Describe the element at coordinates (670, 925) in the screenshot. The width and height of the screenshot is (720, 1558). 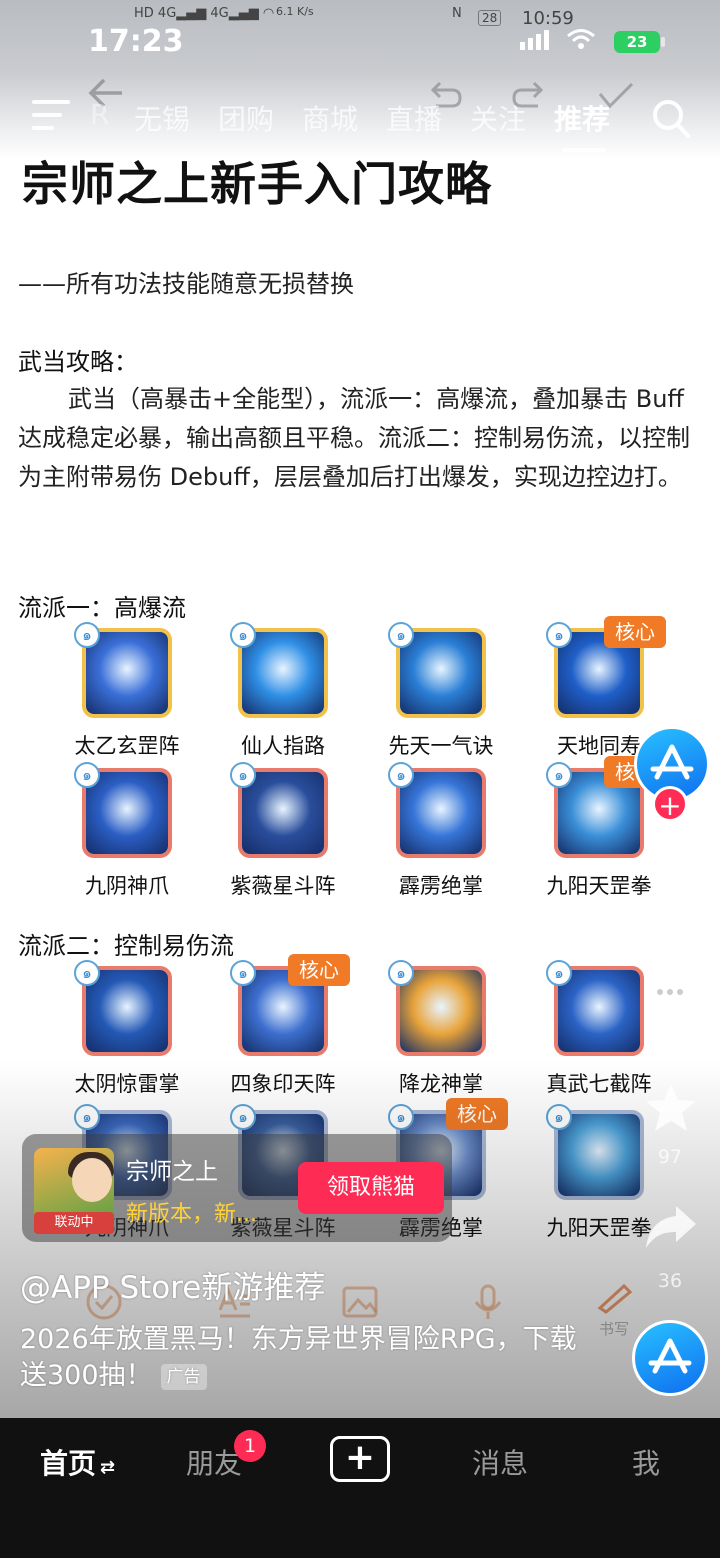
I see `like-count: 204` at that location.